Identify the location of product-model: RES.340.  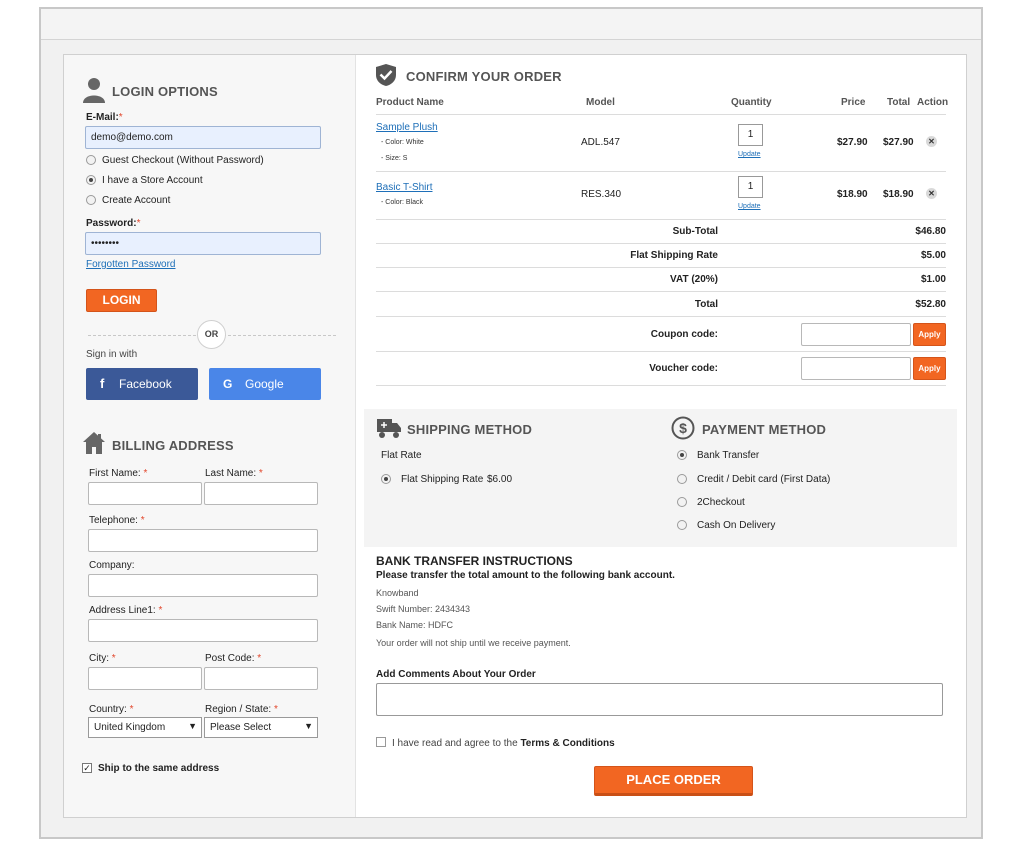
(601, 194).